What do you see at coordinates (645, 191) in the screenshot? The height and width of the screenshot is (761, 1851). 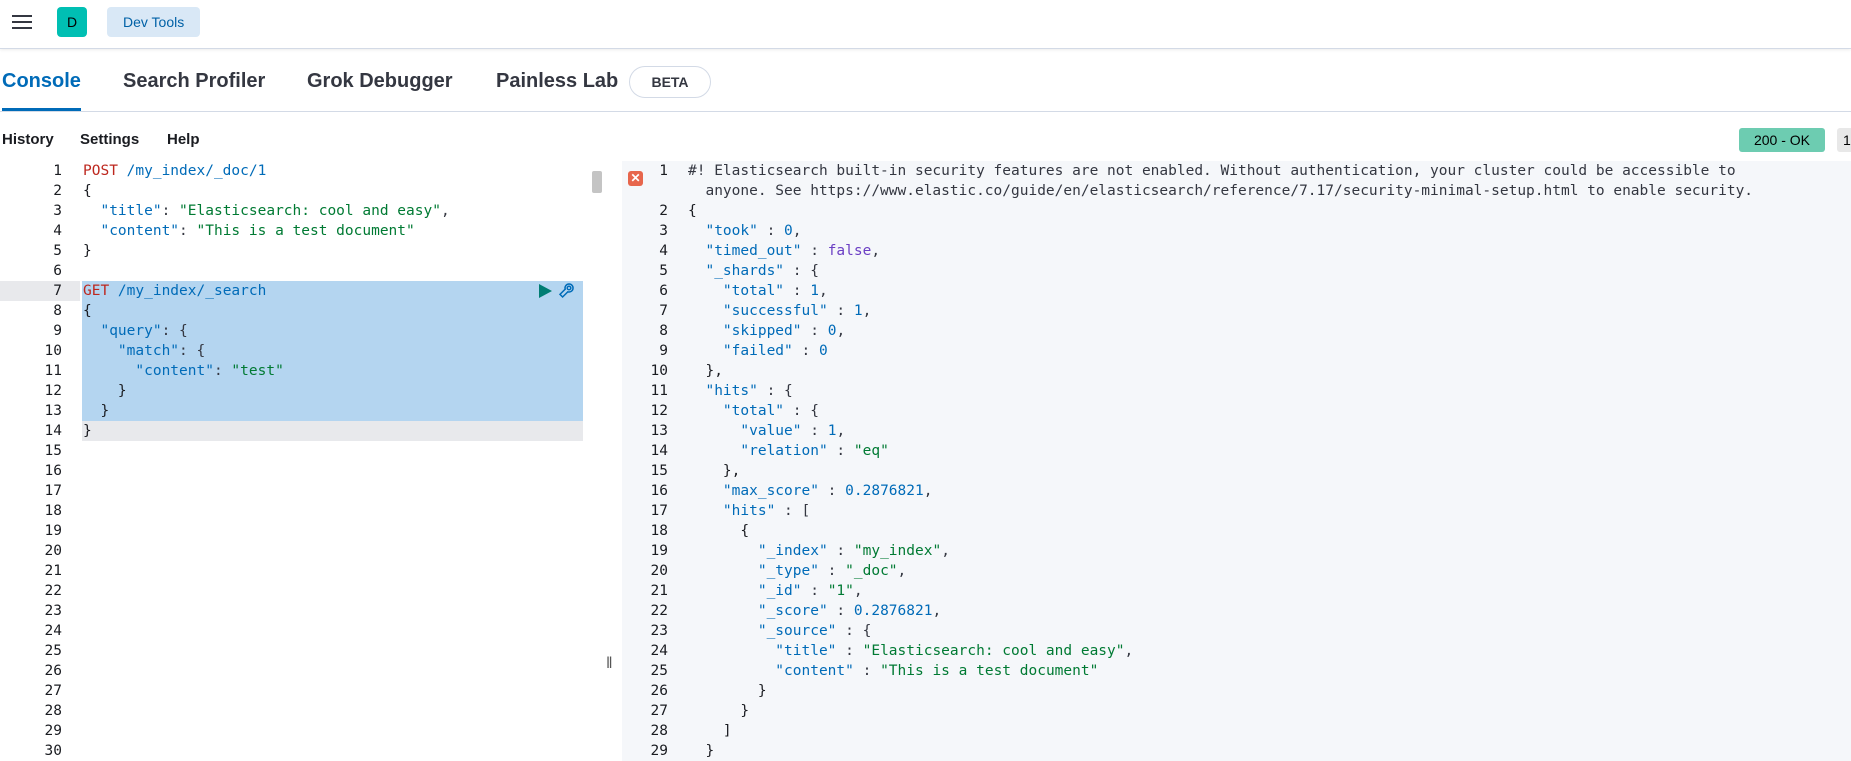 I see `output-line-number` at bounding box center [645, 191].